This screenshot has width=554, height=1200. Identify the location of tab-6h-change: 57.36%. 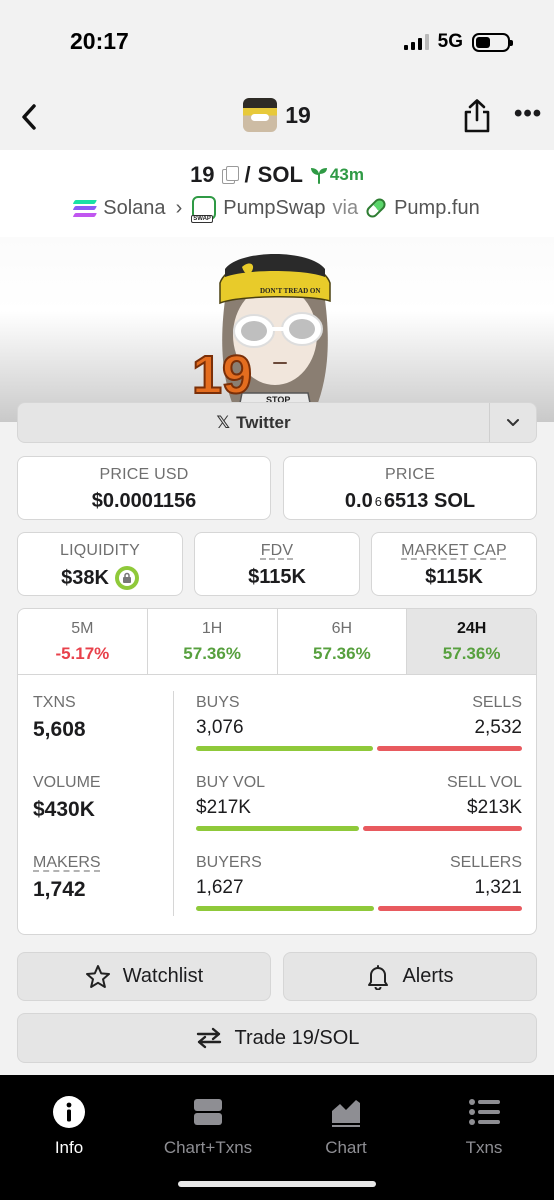
(342, 653).